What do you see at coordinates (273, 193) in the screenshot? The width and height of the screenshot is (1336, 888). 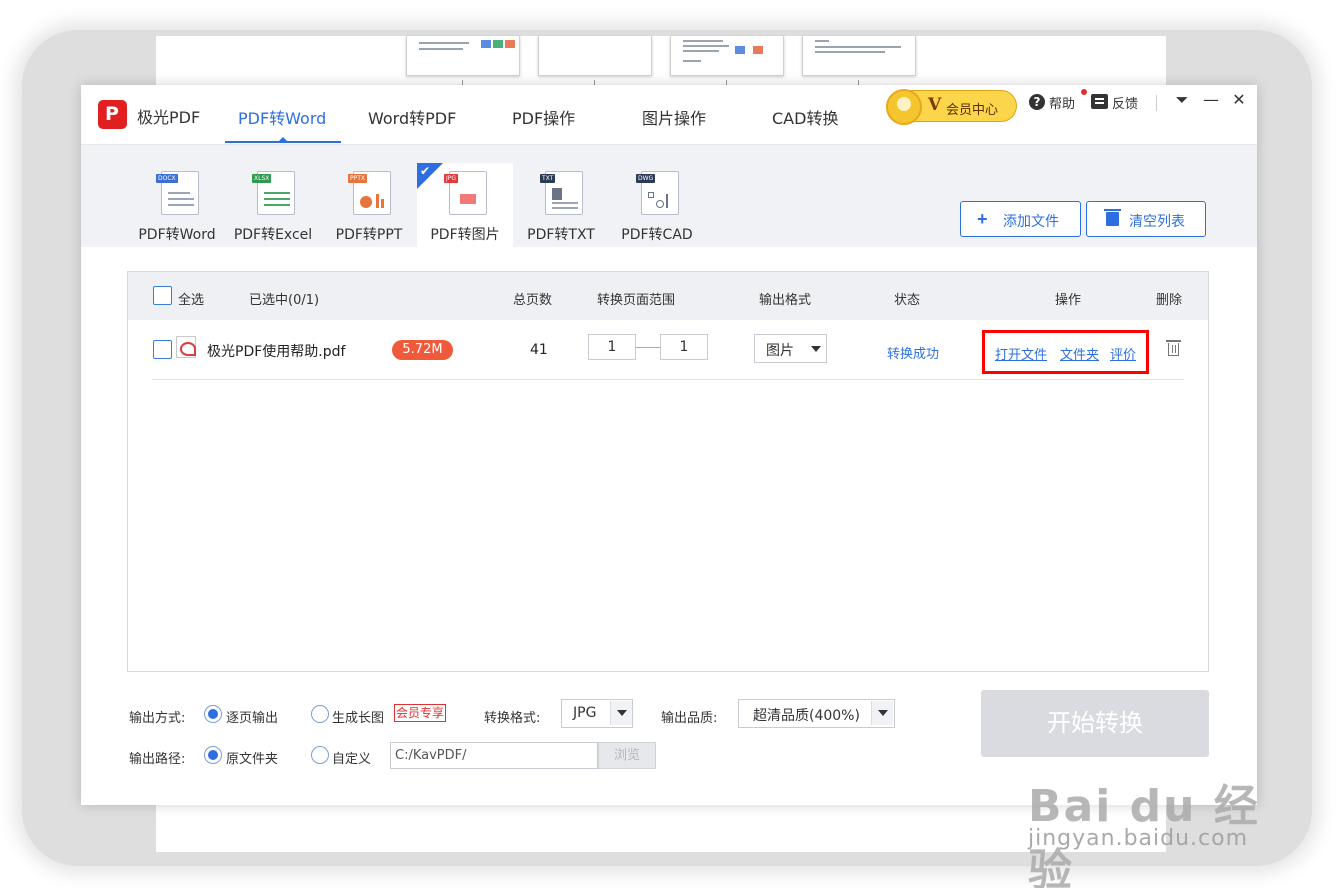 I see `xlsx-file-icon: XLSX` at bounding box center [273, 193].